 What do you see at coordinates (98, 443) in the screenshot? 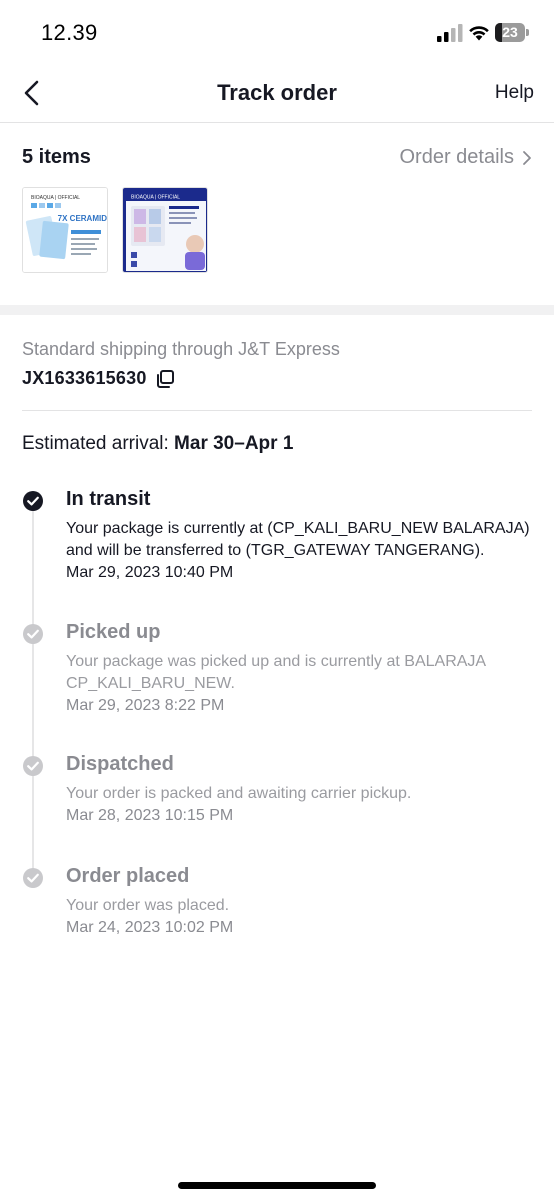
I see `eta-label: Estimated arrival:` at bounding box center [98, 443].